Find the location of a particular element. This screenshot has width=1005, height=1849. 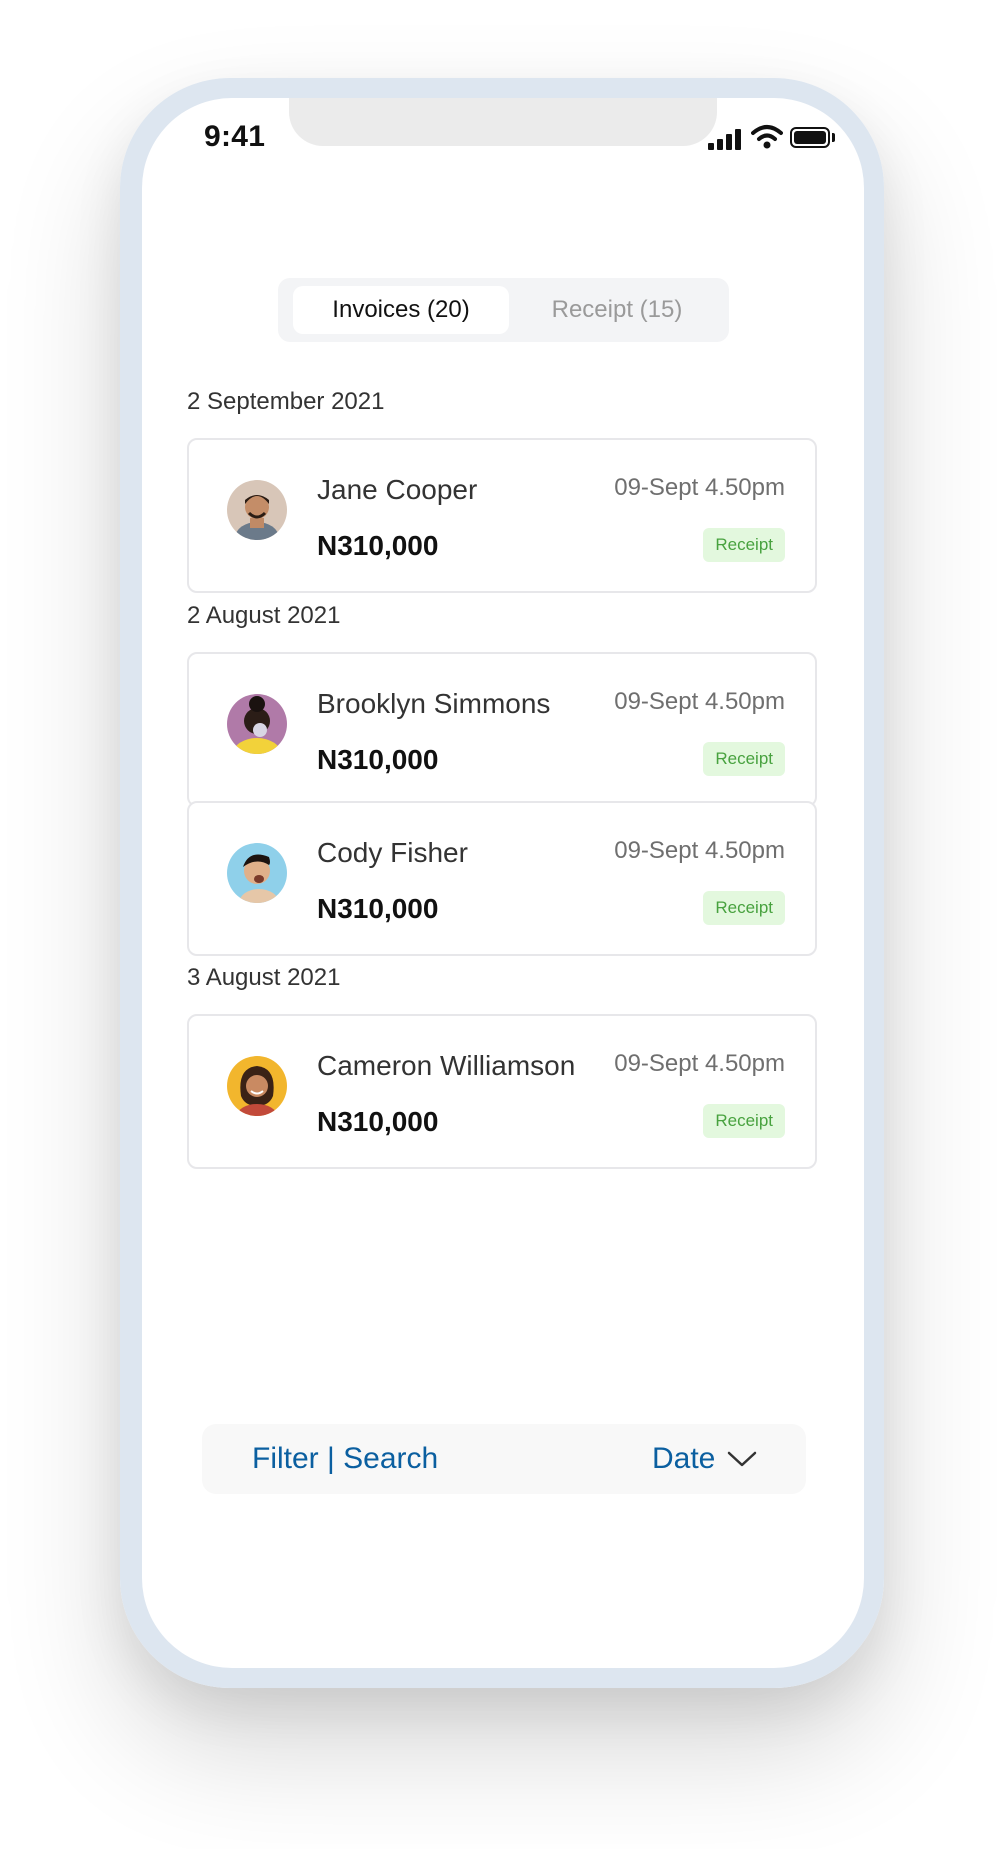

date-sort-label: Date is located at coordinates (684, 1458).